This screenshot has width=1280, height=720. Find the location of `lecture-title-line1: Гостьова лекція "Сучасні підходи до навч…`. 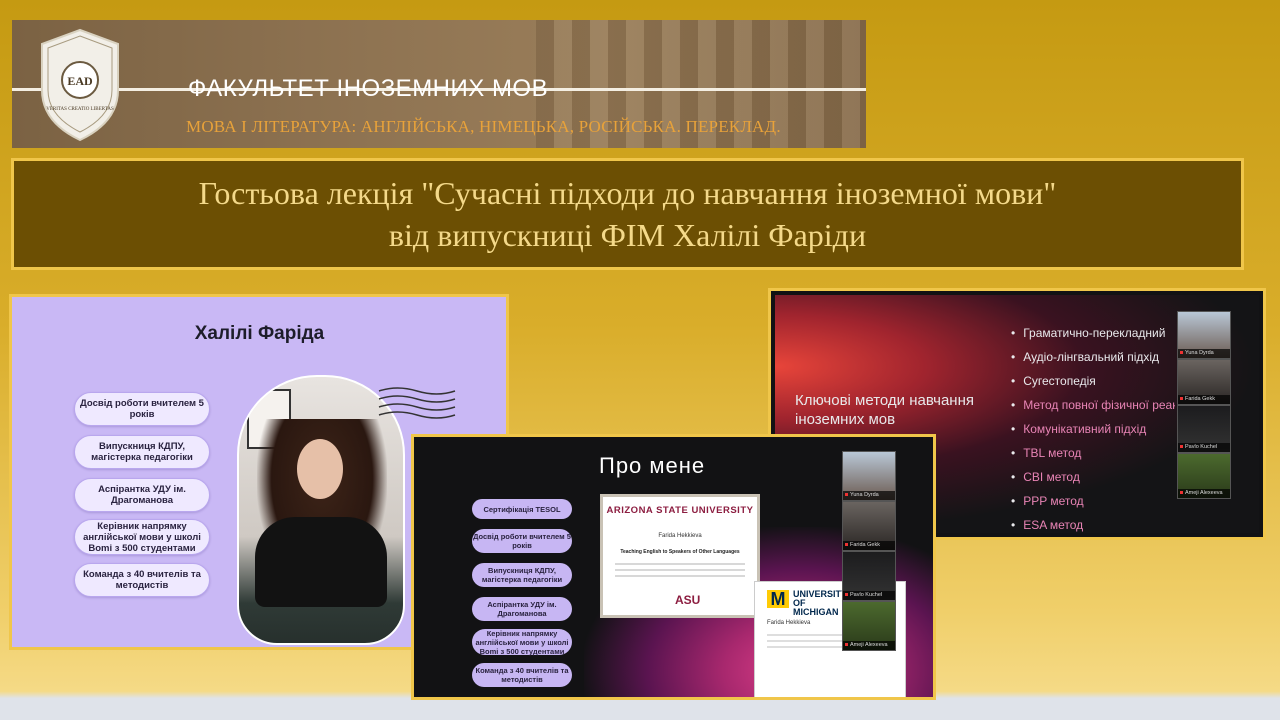

lecture-title-line1: Гостьова лекція "Сучасні підходи до навч… is located at coordinates (627, 193).